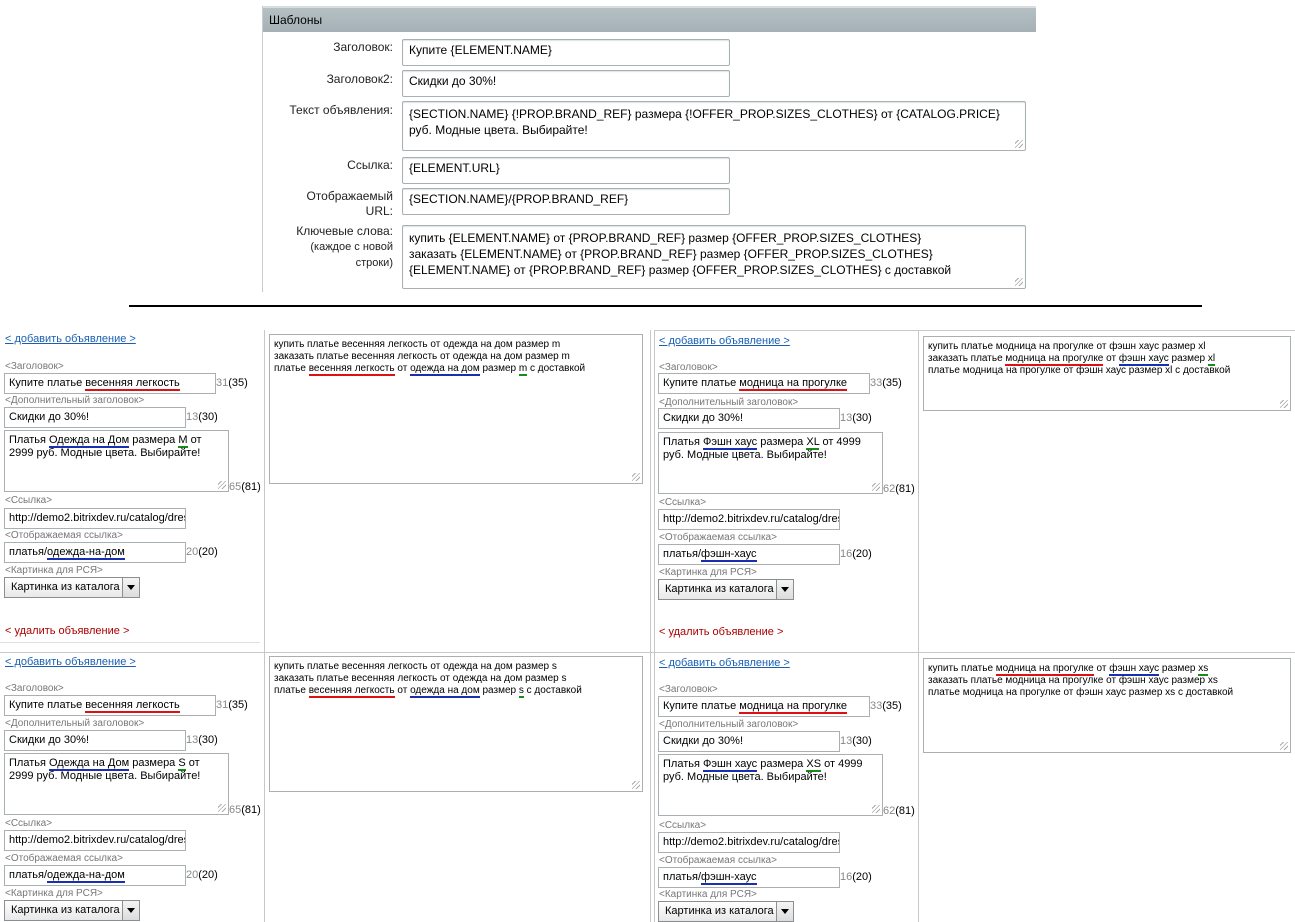  What do you see at coordinates (566, 52) in the screenshot?
I see `title-template-input: Купите {ELEMENT.NAME}` at bounding box center [566, 52].